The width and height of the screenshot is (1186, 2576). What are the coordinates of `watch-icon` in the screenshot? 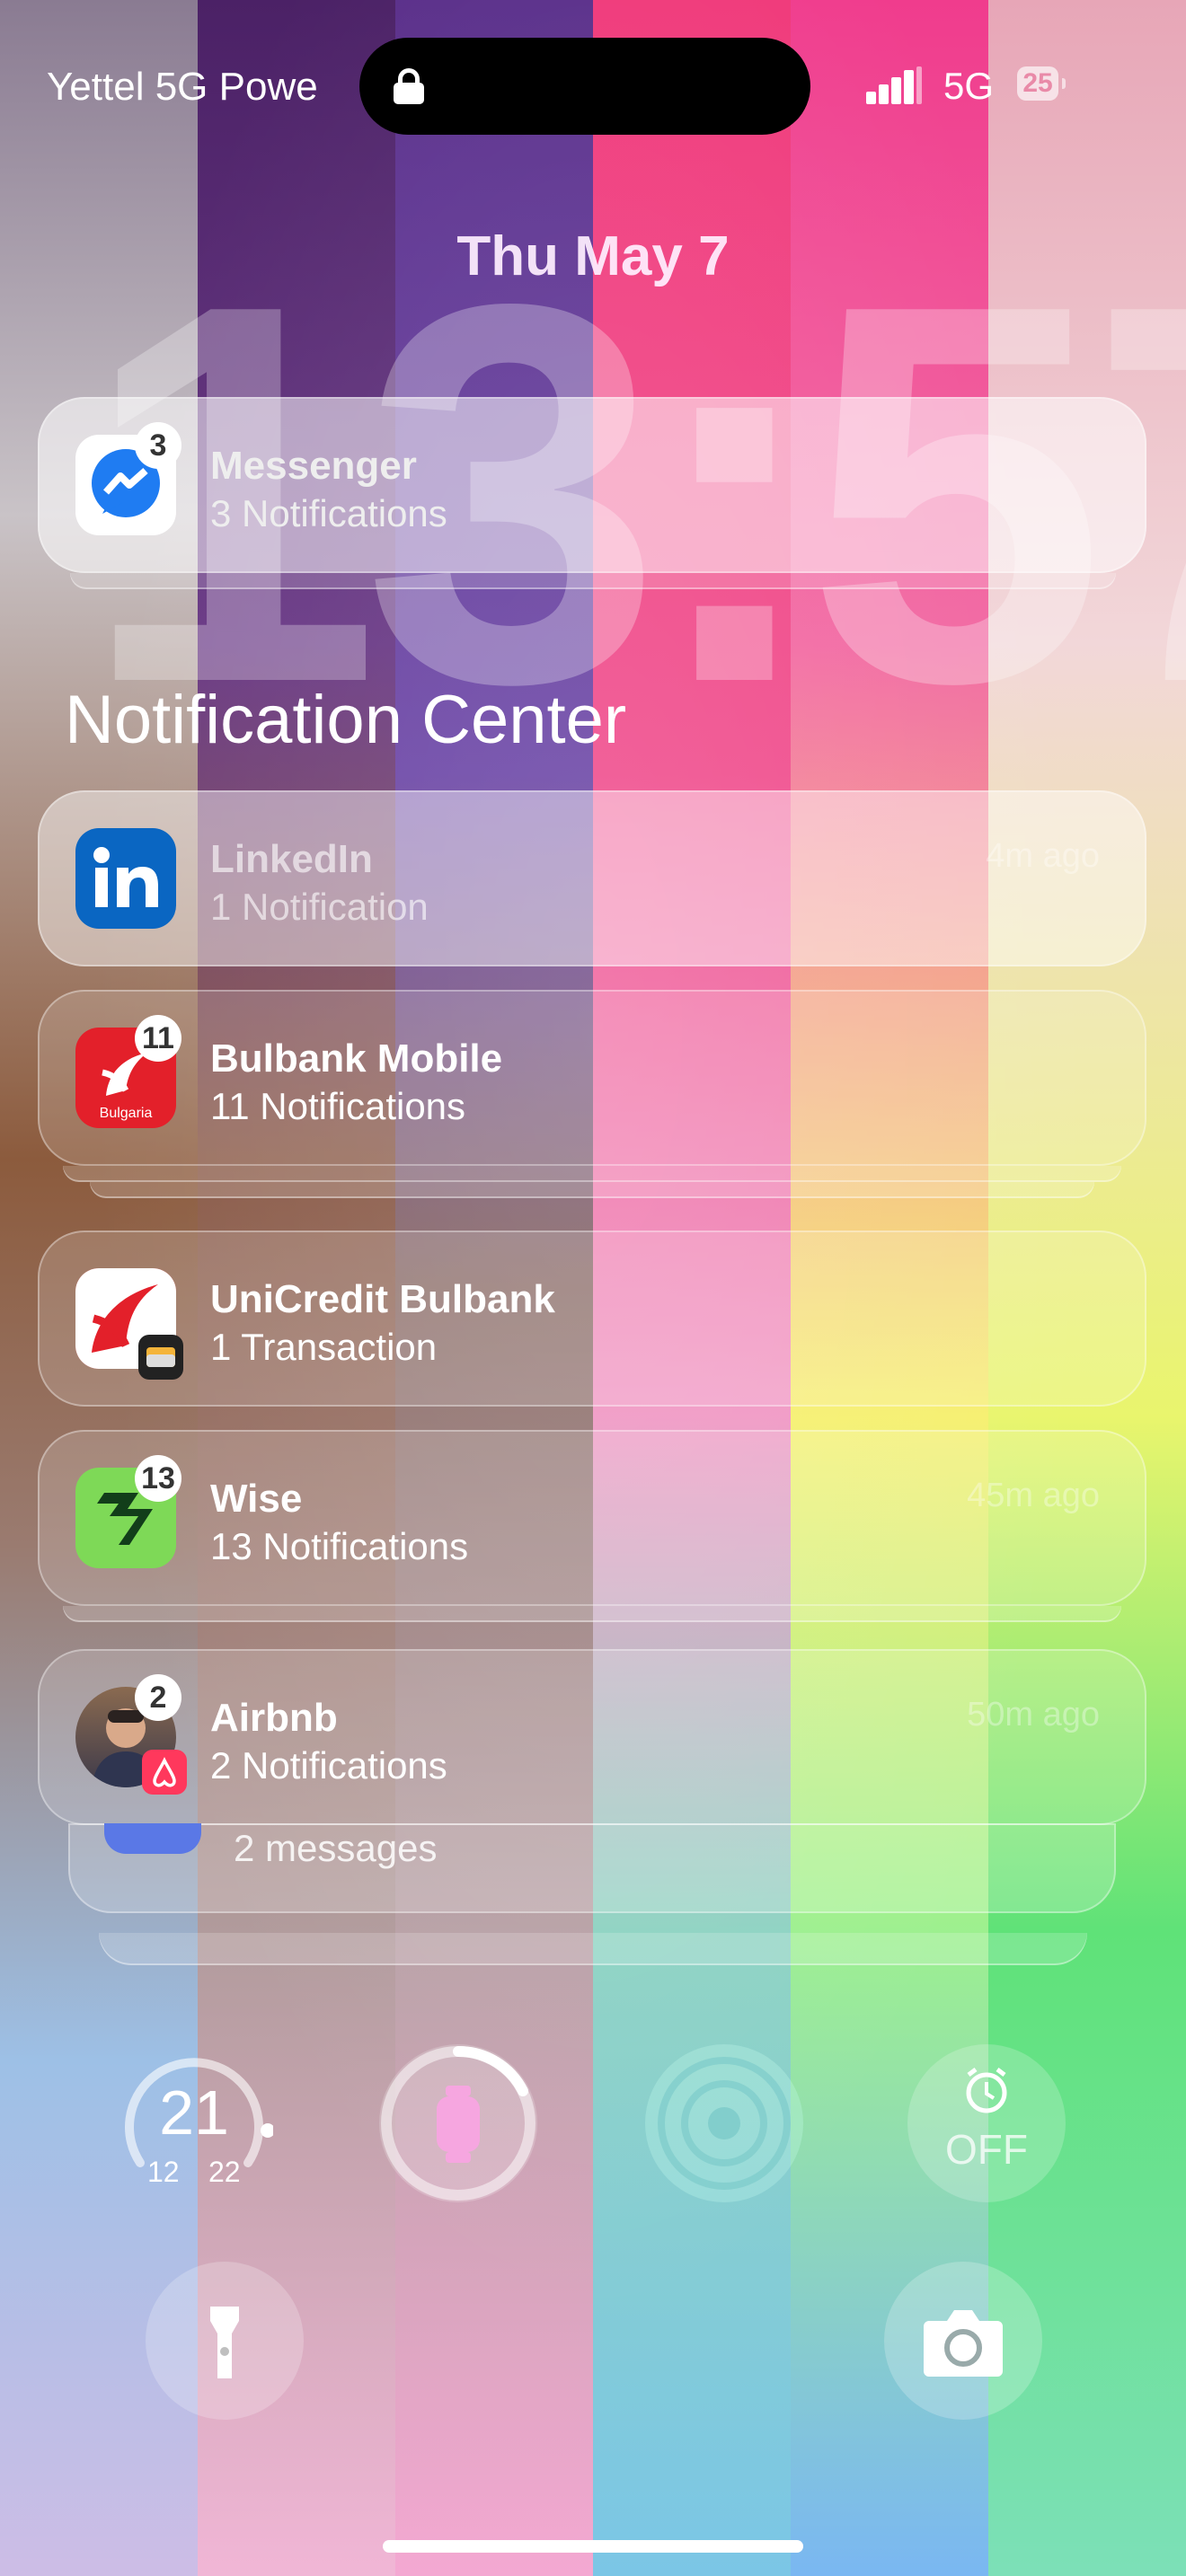 It's located at (458, 2124).